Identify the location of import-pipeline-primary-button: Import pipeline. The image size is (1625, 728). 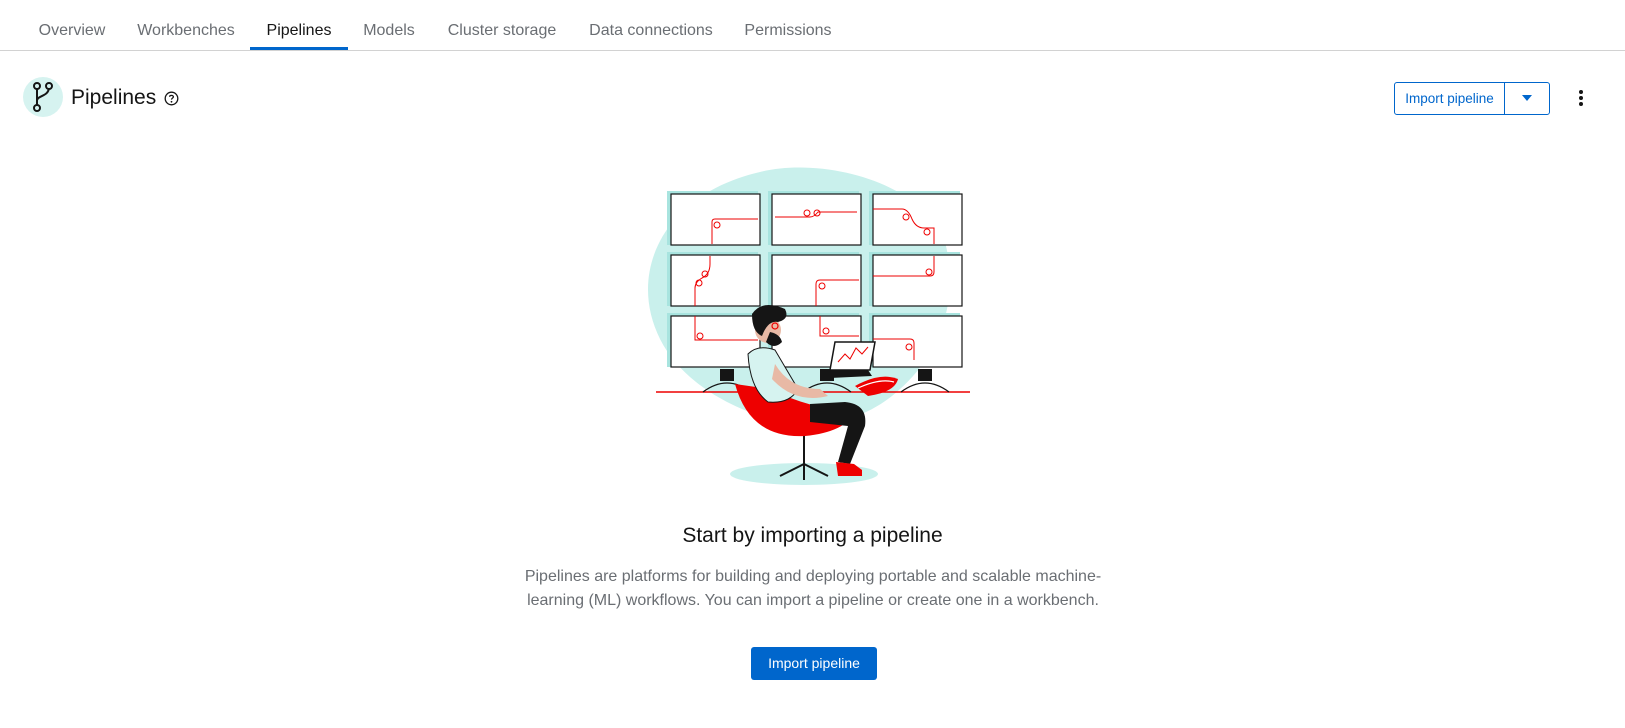
(814, 663).